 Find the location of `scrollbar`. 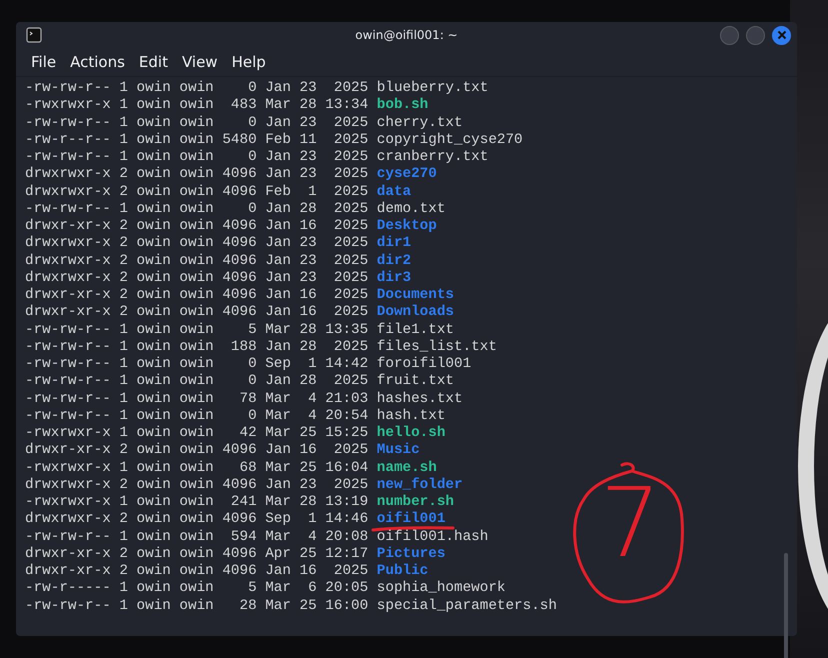

scrollbar is located at coordinates (786, 605).